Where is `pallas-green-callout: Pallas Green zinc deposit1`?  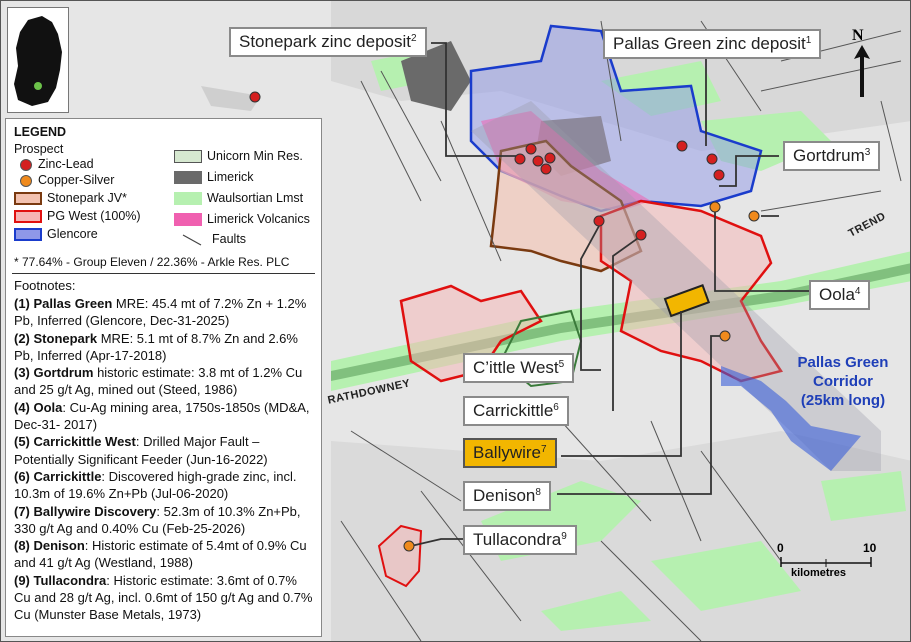
pallas-green-callout: Pallas Green zinc deposit1 is located at coordinates (712, 44).